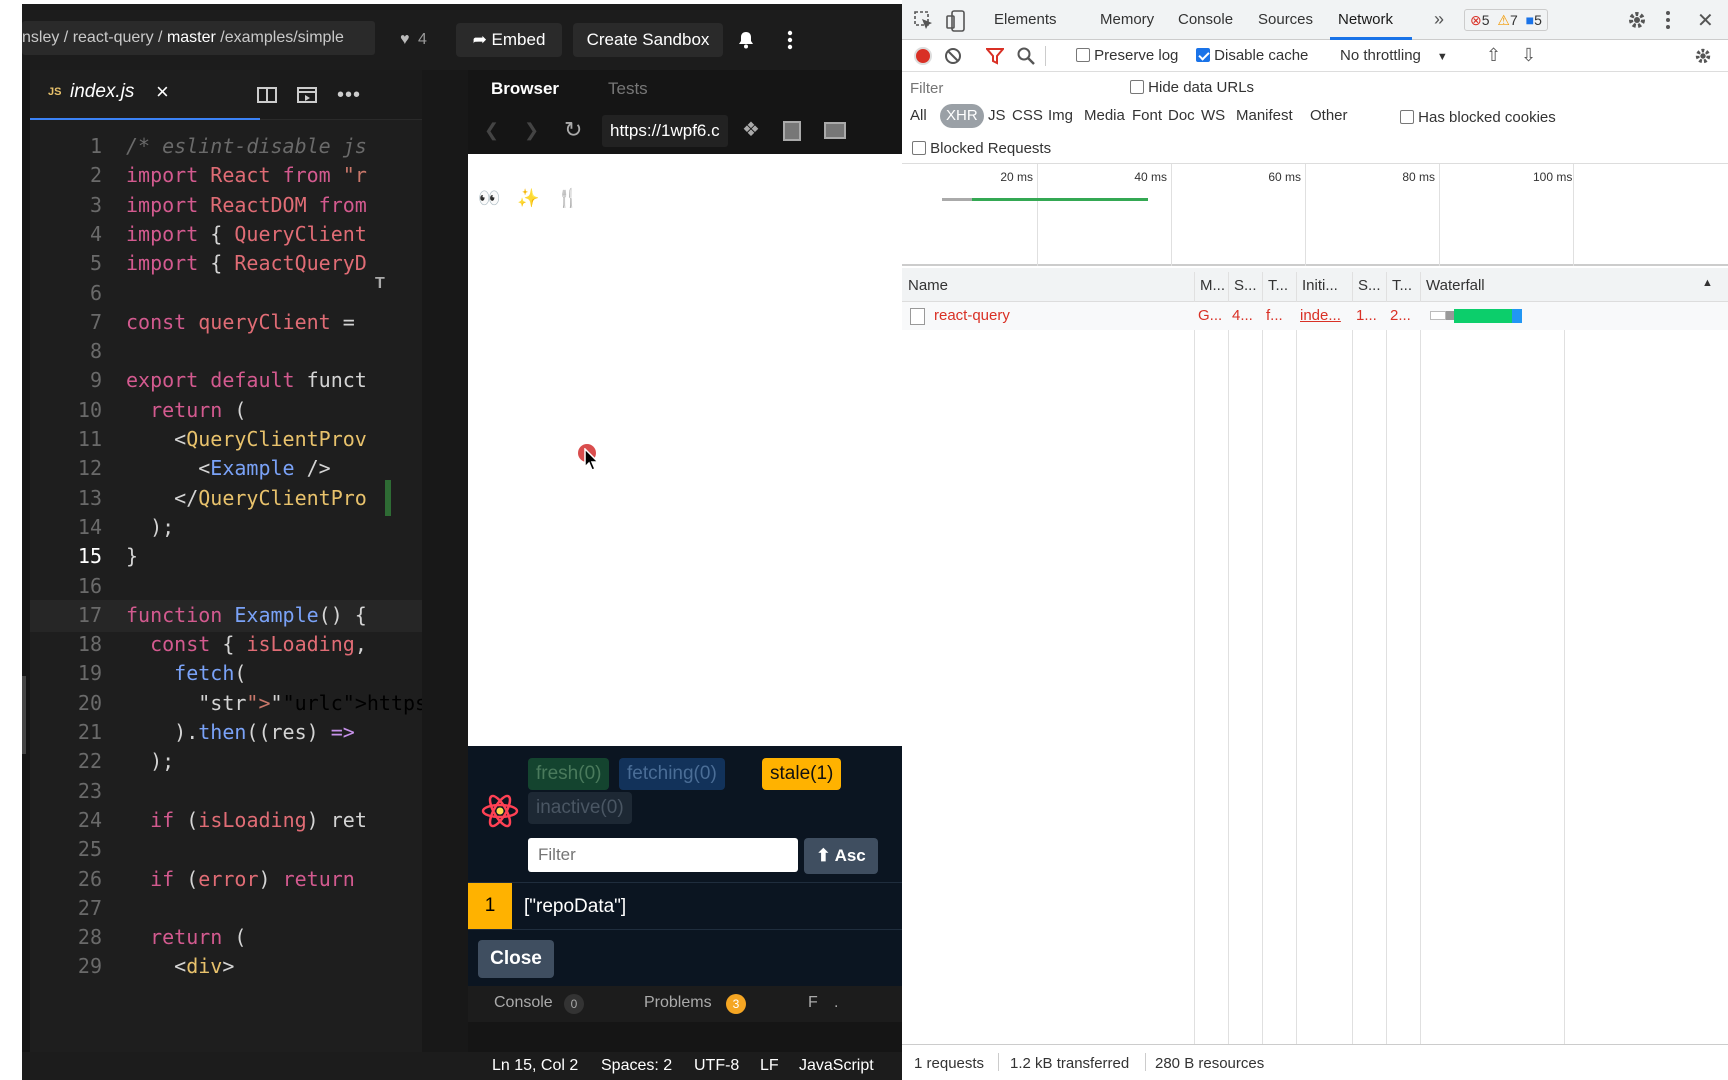 The image size is (1728, 1080). I want to click on line-ending: LF, so click(769, 1066).